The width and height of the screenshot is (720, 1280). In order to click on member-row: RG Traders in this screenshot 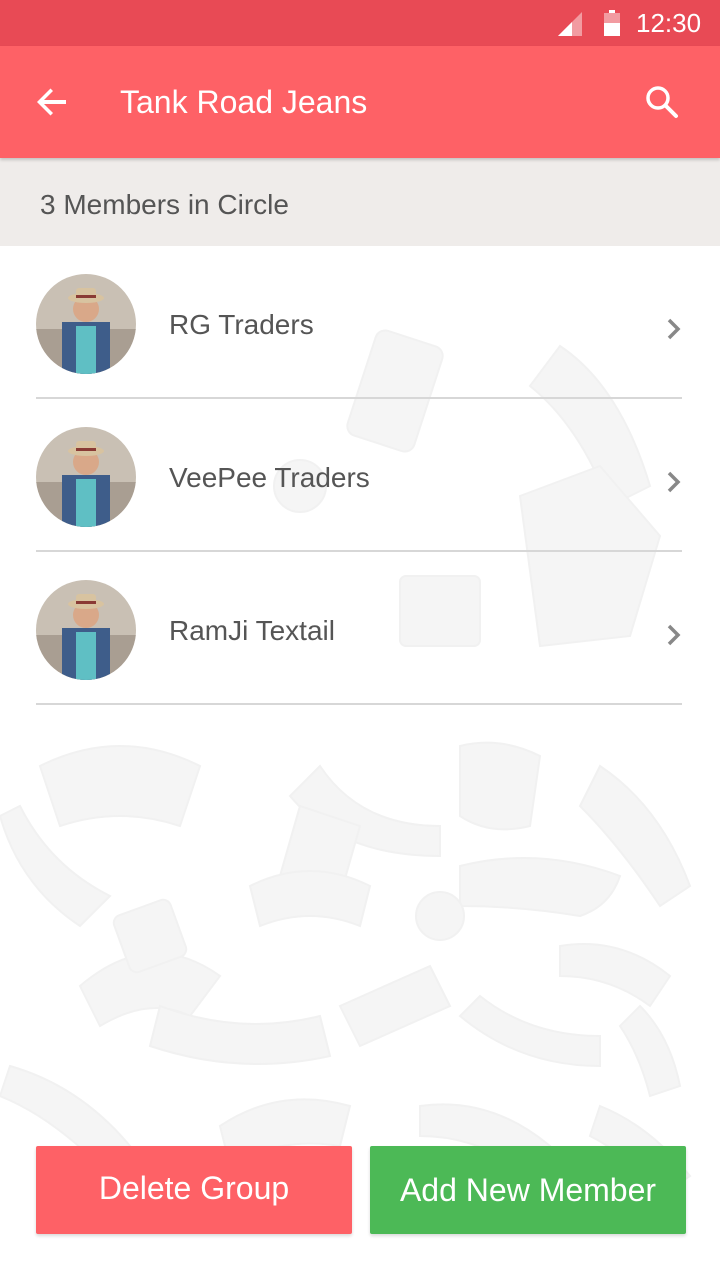, I will do `click(359, 322)`.